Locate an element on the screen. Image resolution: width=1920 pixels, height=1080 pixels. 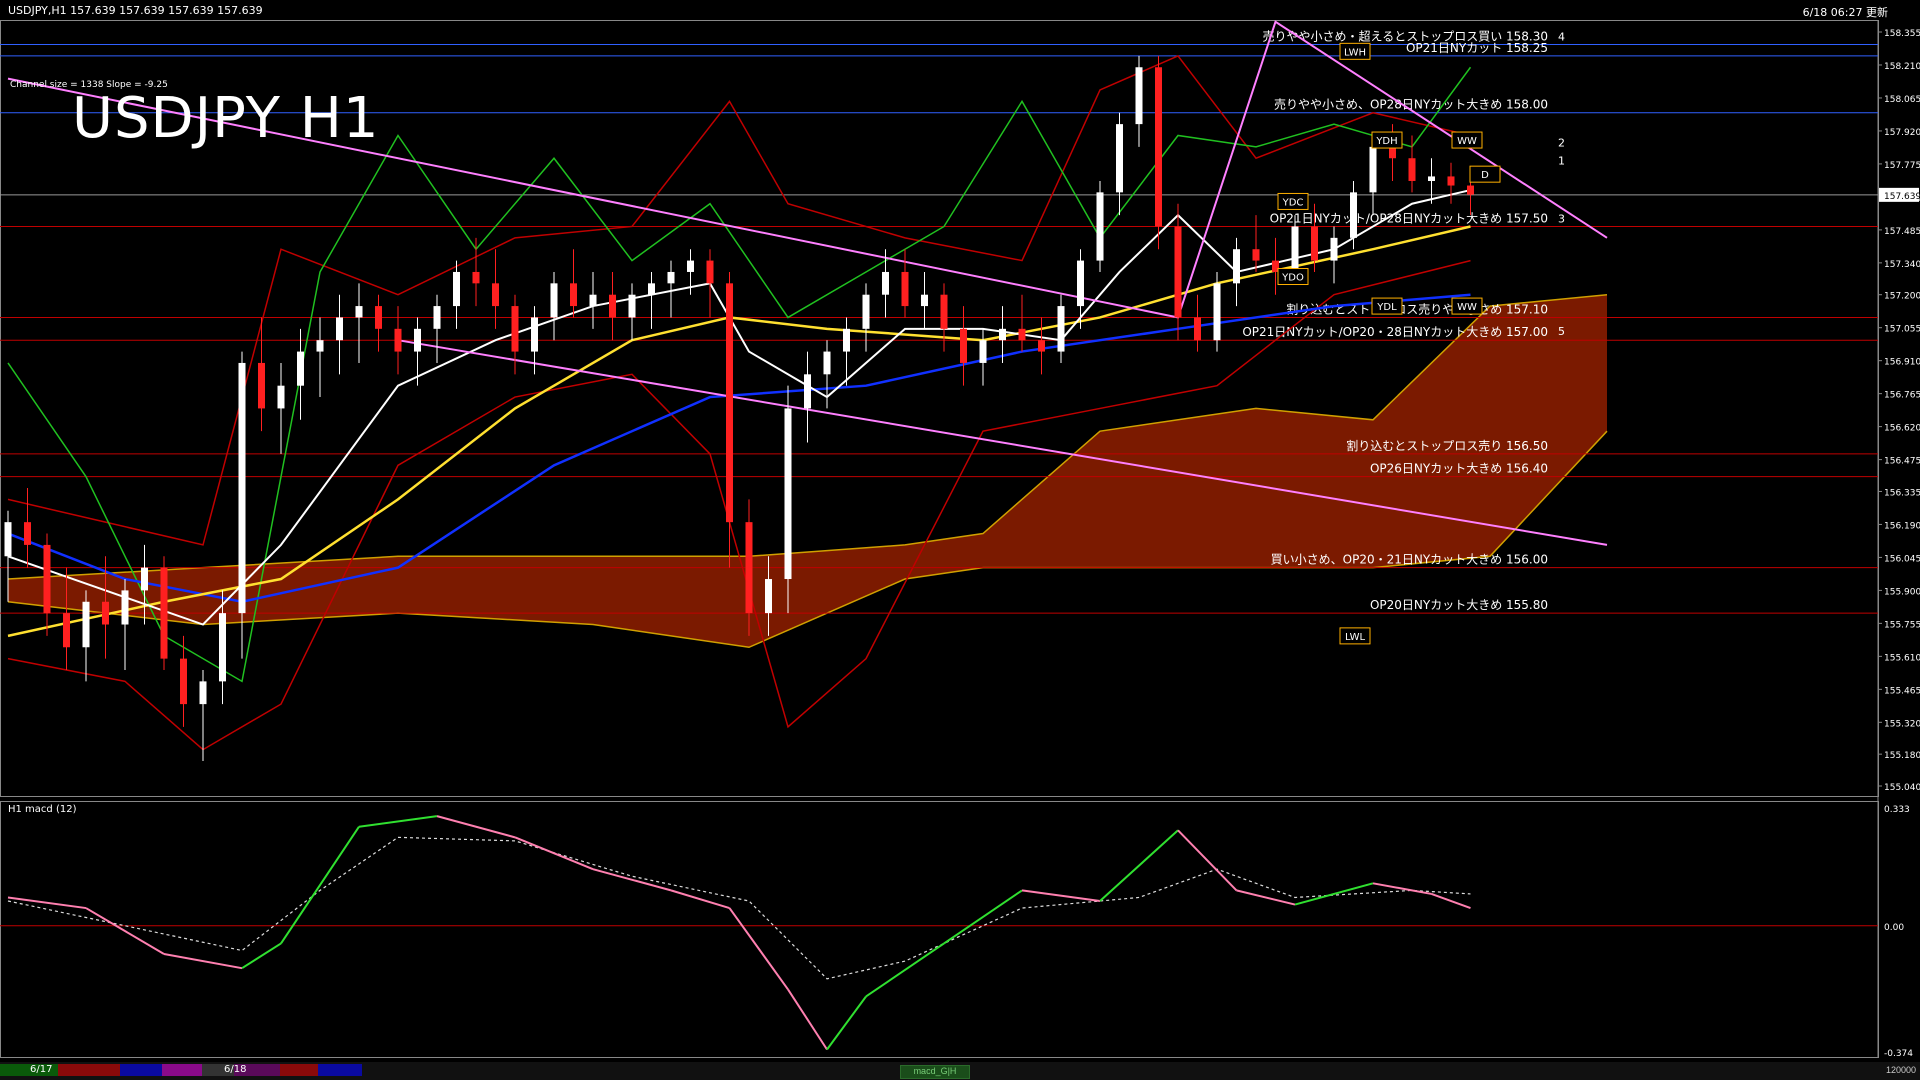
price-tick-label: 157.200 is located at coordinates (1902, 297).